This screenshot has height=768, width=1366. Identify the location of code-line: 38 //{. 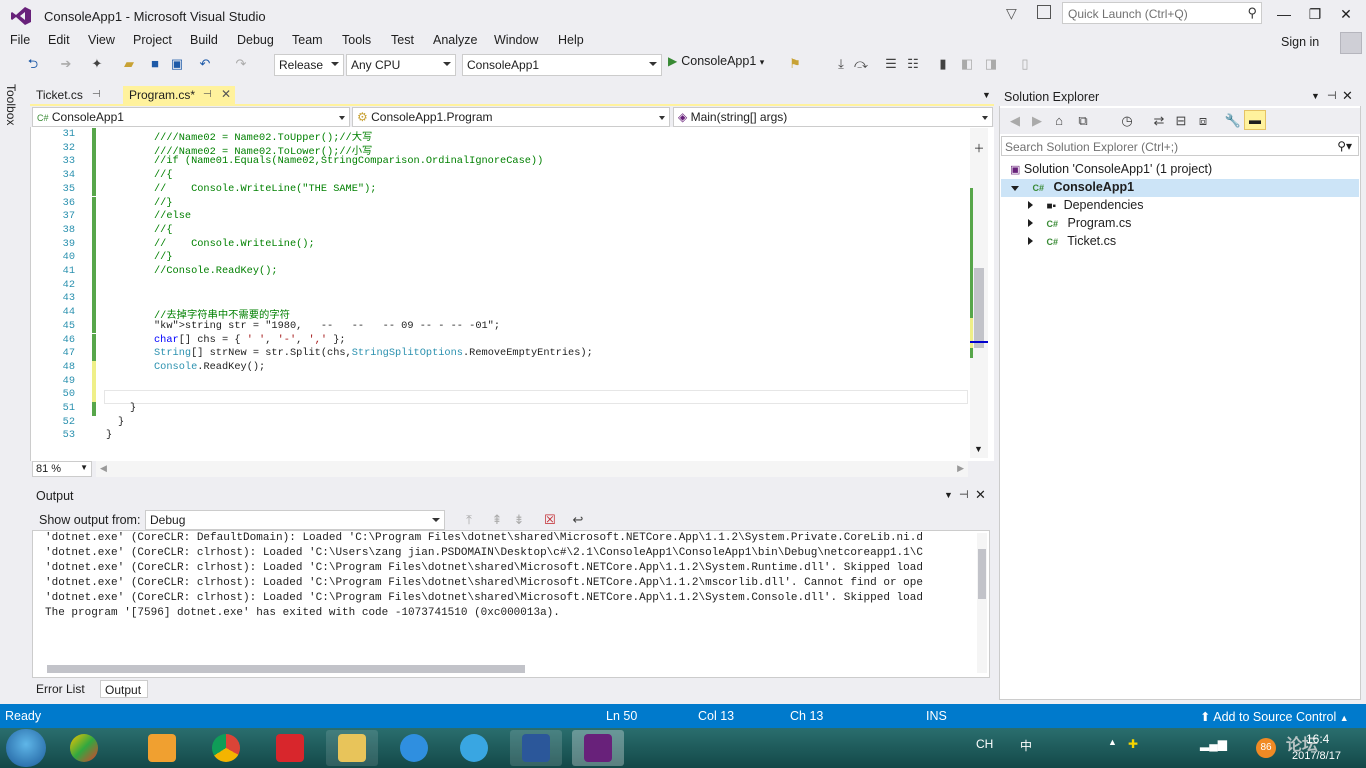
(500, 230).